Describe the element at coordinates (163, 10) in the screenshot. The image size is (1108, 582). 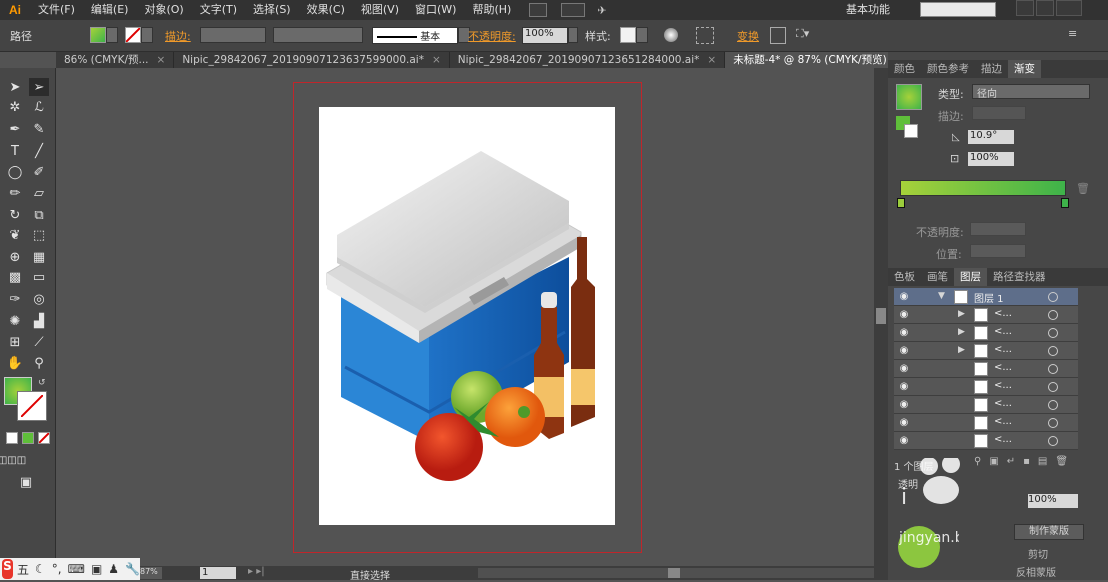
I see `menu-object: 对象(O)` at that location.